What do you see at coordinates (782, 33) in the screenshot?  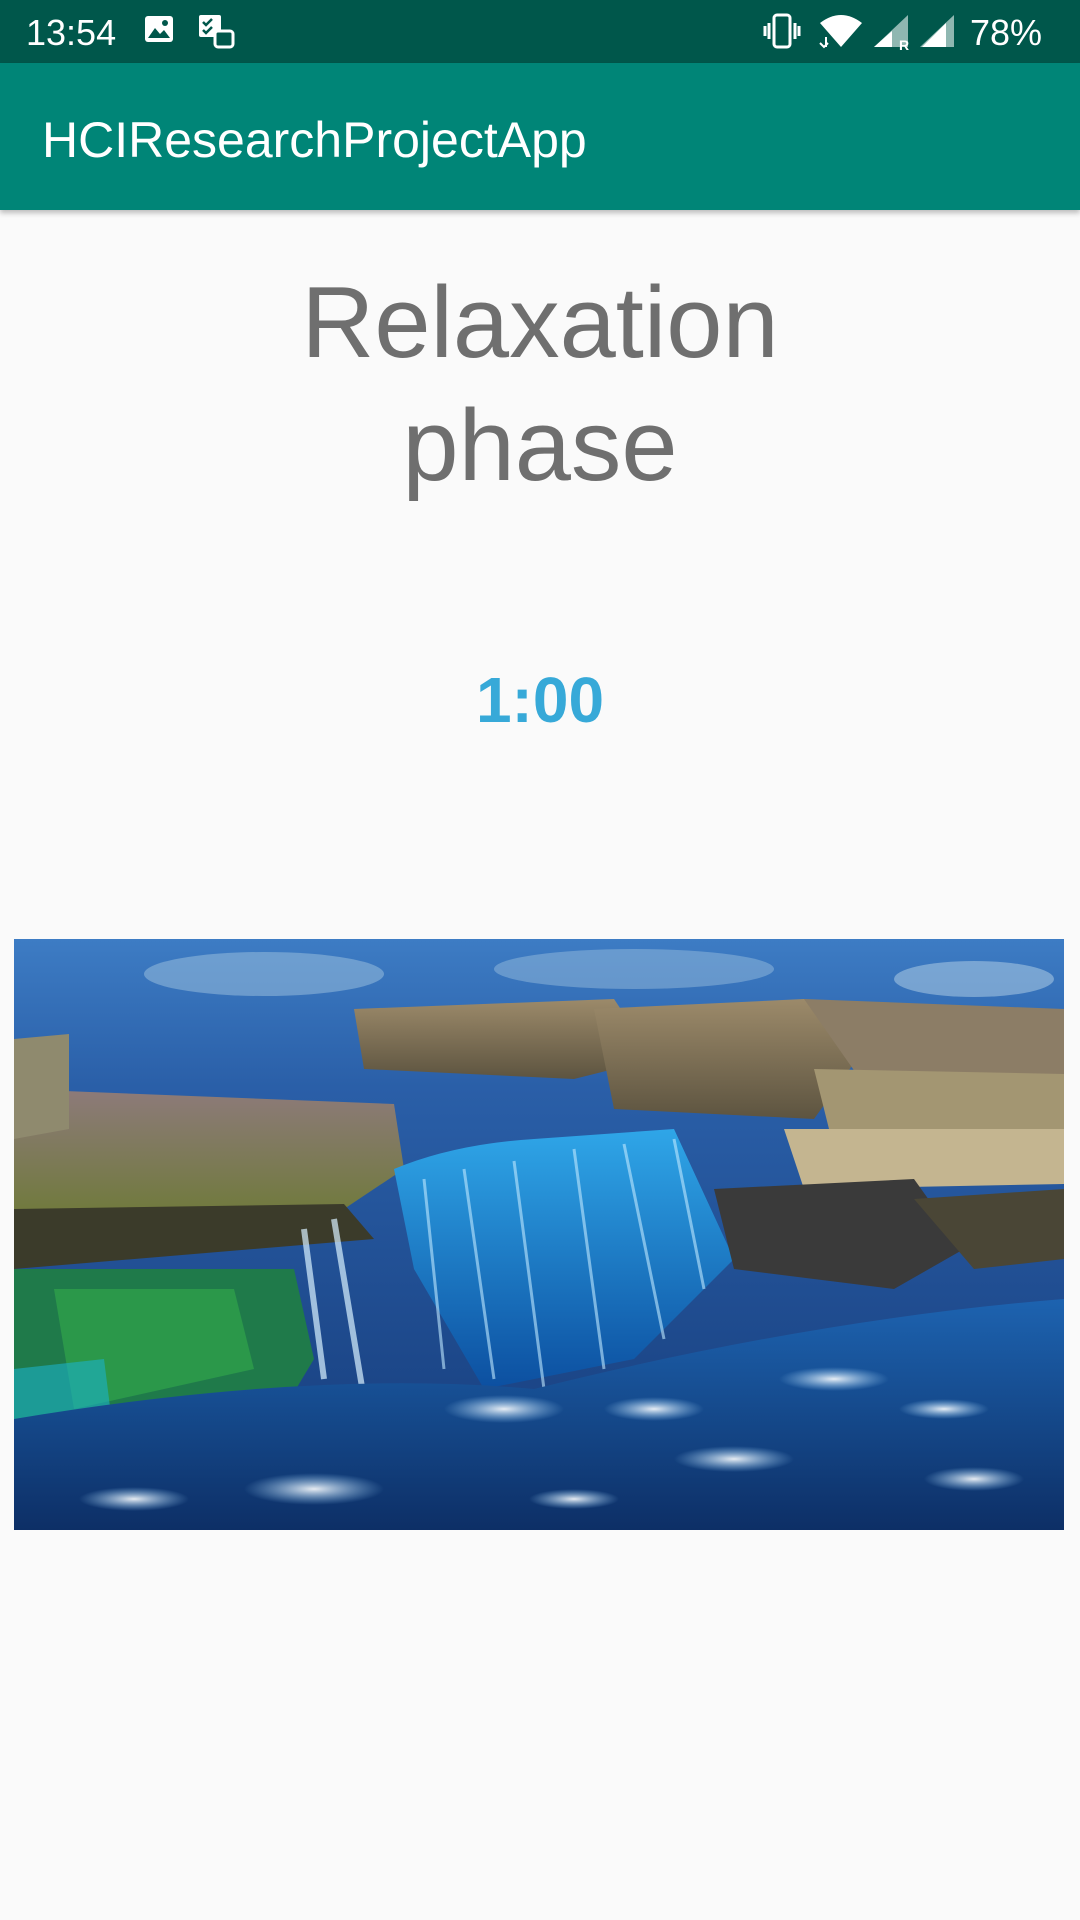 I see `vibrate-icon` at bounding box center [782, 33].